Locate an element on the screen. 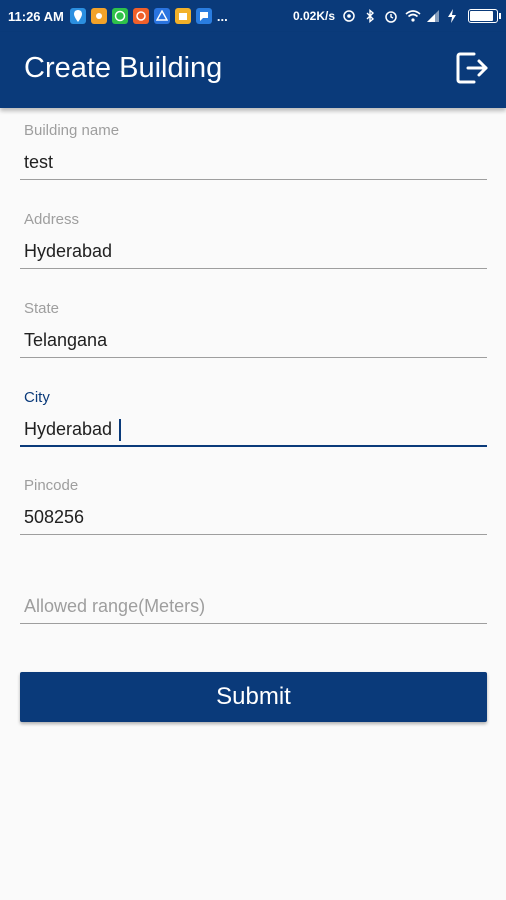 The width and height of the screenshot is (506, 900). address-field: Address is located at coordinates (253, 240).